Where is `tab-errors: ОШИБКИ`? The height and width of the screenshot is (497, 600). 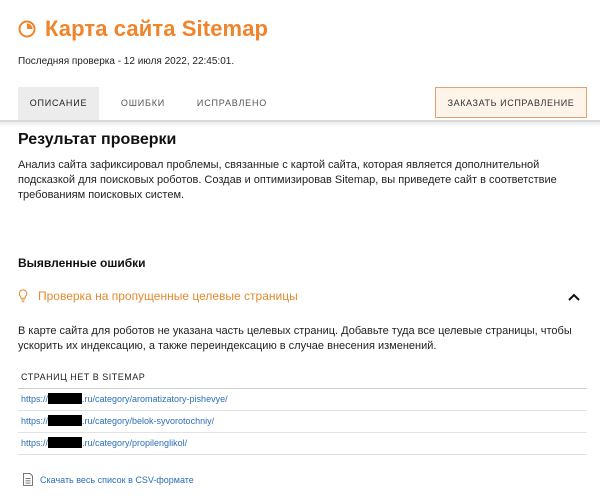
tab-errors: ОШИБКИ is located at coordinates (143, 103).